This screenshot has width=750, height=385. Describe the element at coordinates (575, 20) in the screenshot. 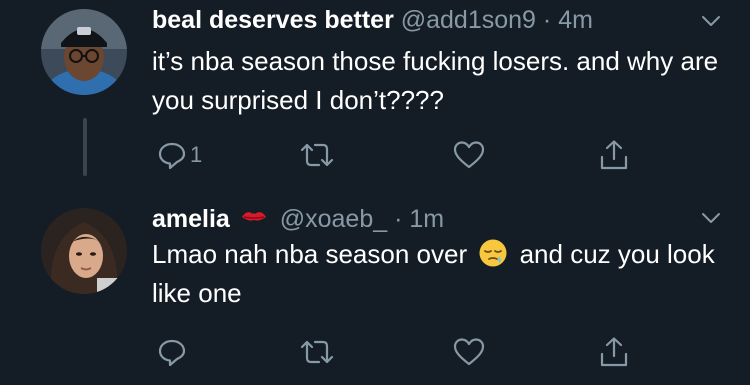

I see `timestamp: 4m` at that location.